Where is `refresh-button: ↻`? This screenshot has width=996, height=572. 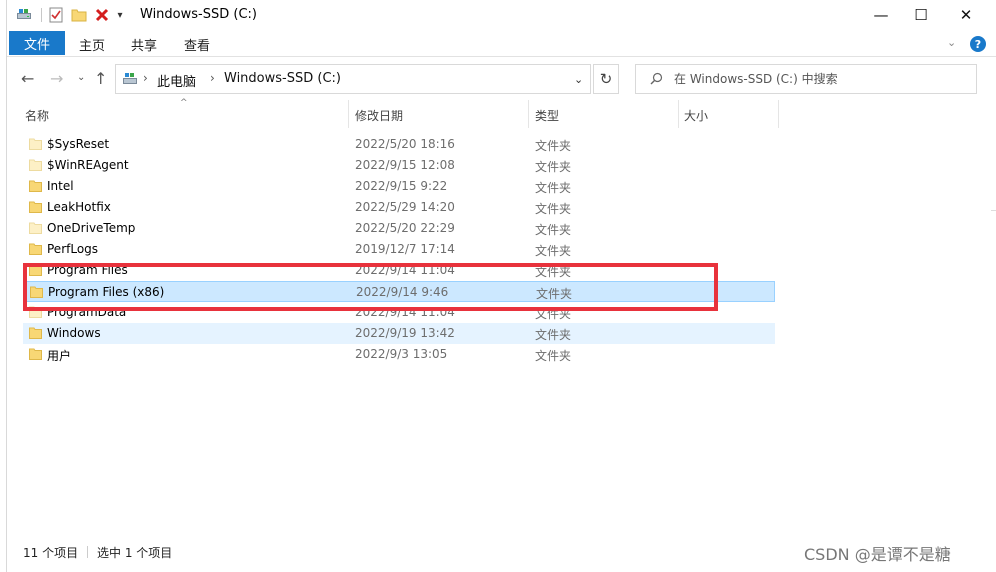
refresh-button: ↻ is located at coordinates (606, 79).